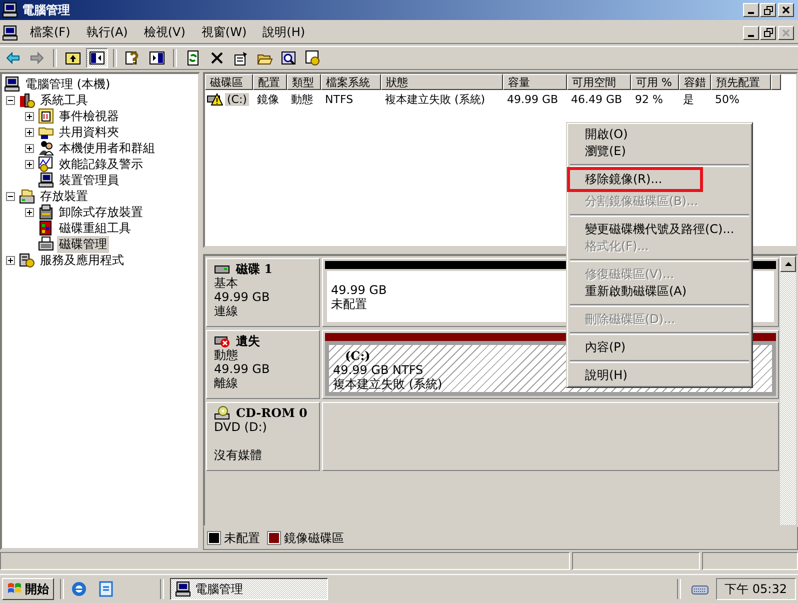  What do you see at coordinates (46, 10) in the screenshot?
I see `window-title: 電腦管理` at bounding box center [46, 10].